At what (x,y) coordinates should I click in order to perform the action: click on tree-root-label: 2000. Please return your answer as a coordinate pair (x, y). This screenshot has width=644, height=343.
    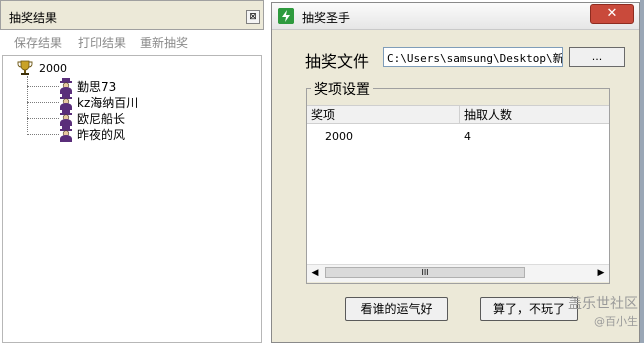
    Looking at the image, I should click on (53, 68).